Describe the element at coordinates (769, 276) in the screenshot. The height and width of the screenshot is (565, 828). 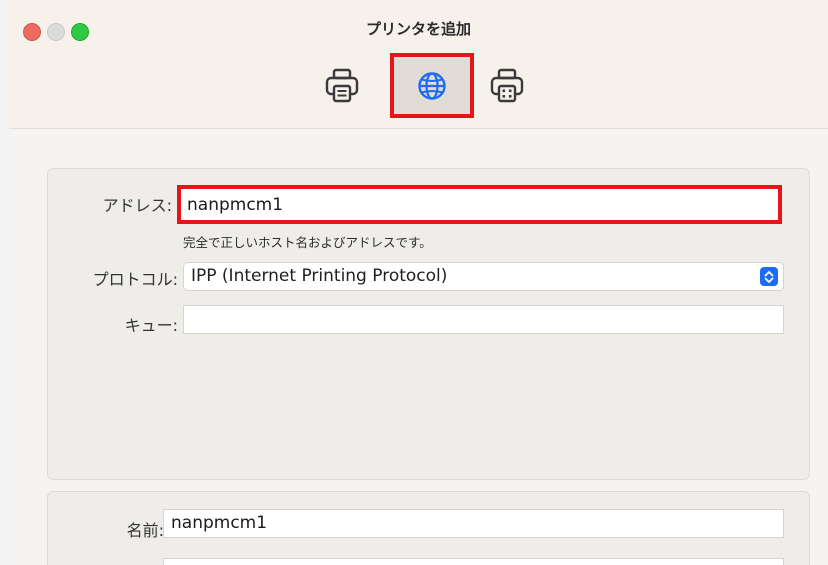
I see `chevron-up-down-icon` at that location.